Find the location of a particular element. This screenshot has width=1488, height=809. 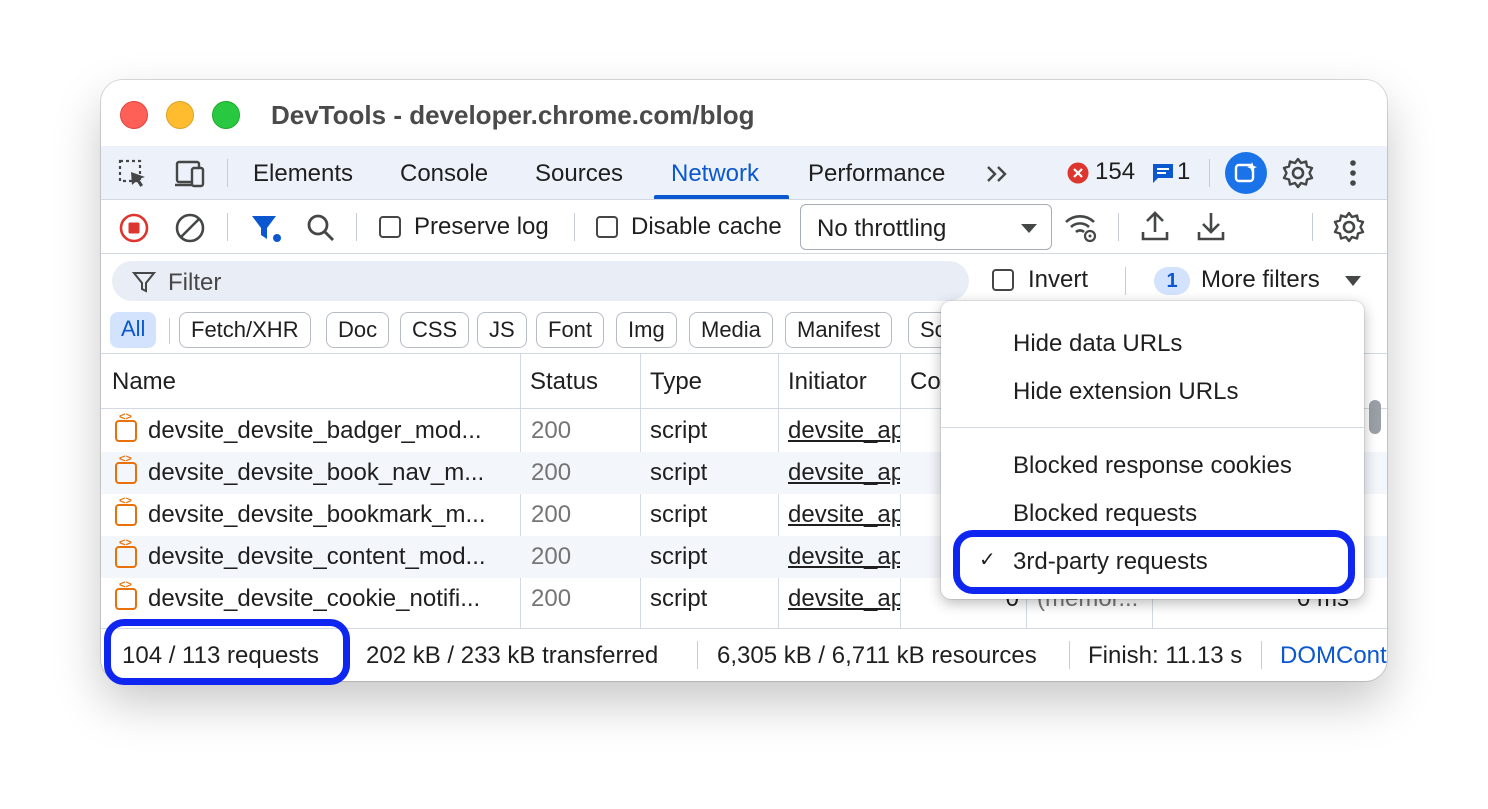

inspect-element-icon is located at coordinates (133, 174).